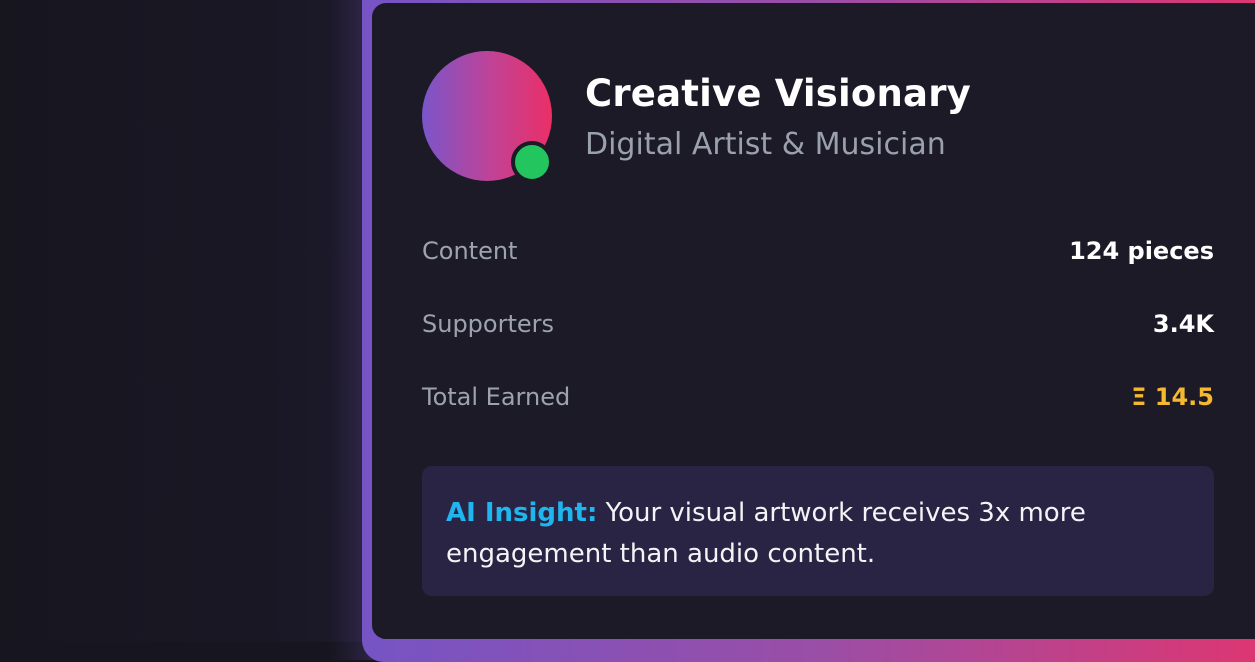 The image size is (1255, 662). I want to click on creator-name: Creative Visionary, so click(778, 93).